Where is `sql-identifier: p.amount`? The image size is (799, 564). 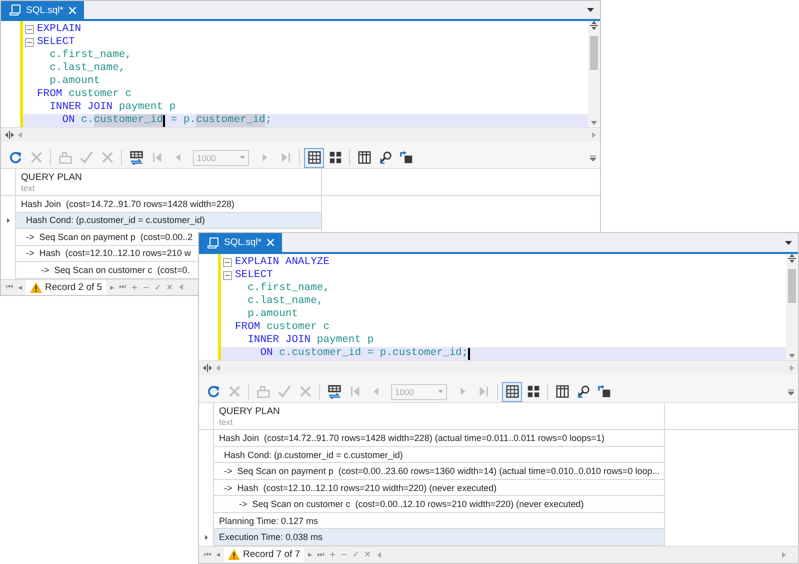
sql-identifier: p.amount is located at coordinates (74, 81).